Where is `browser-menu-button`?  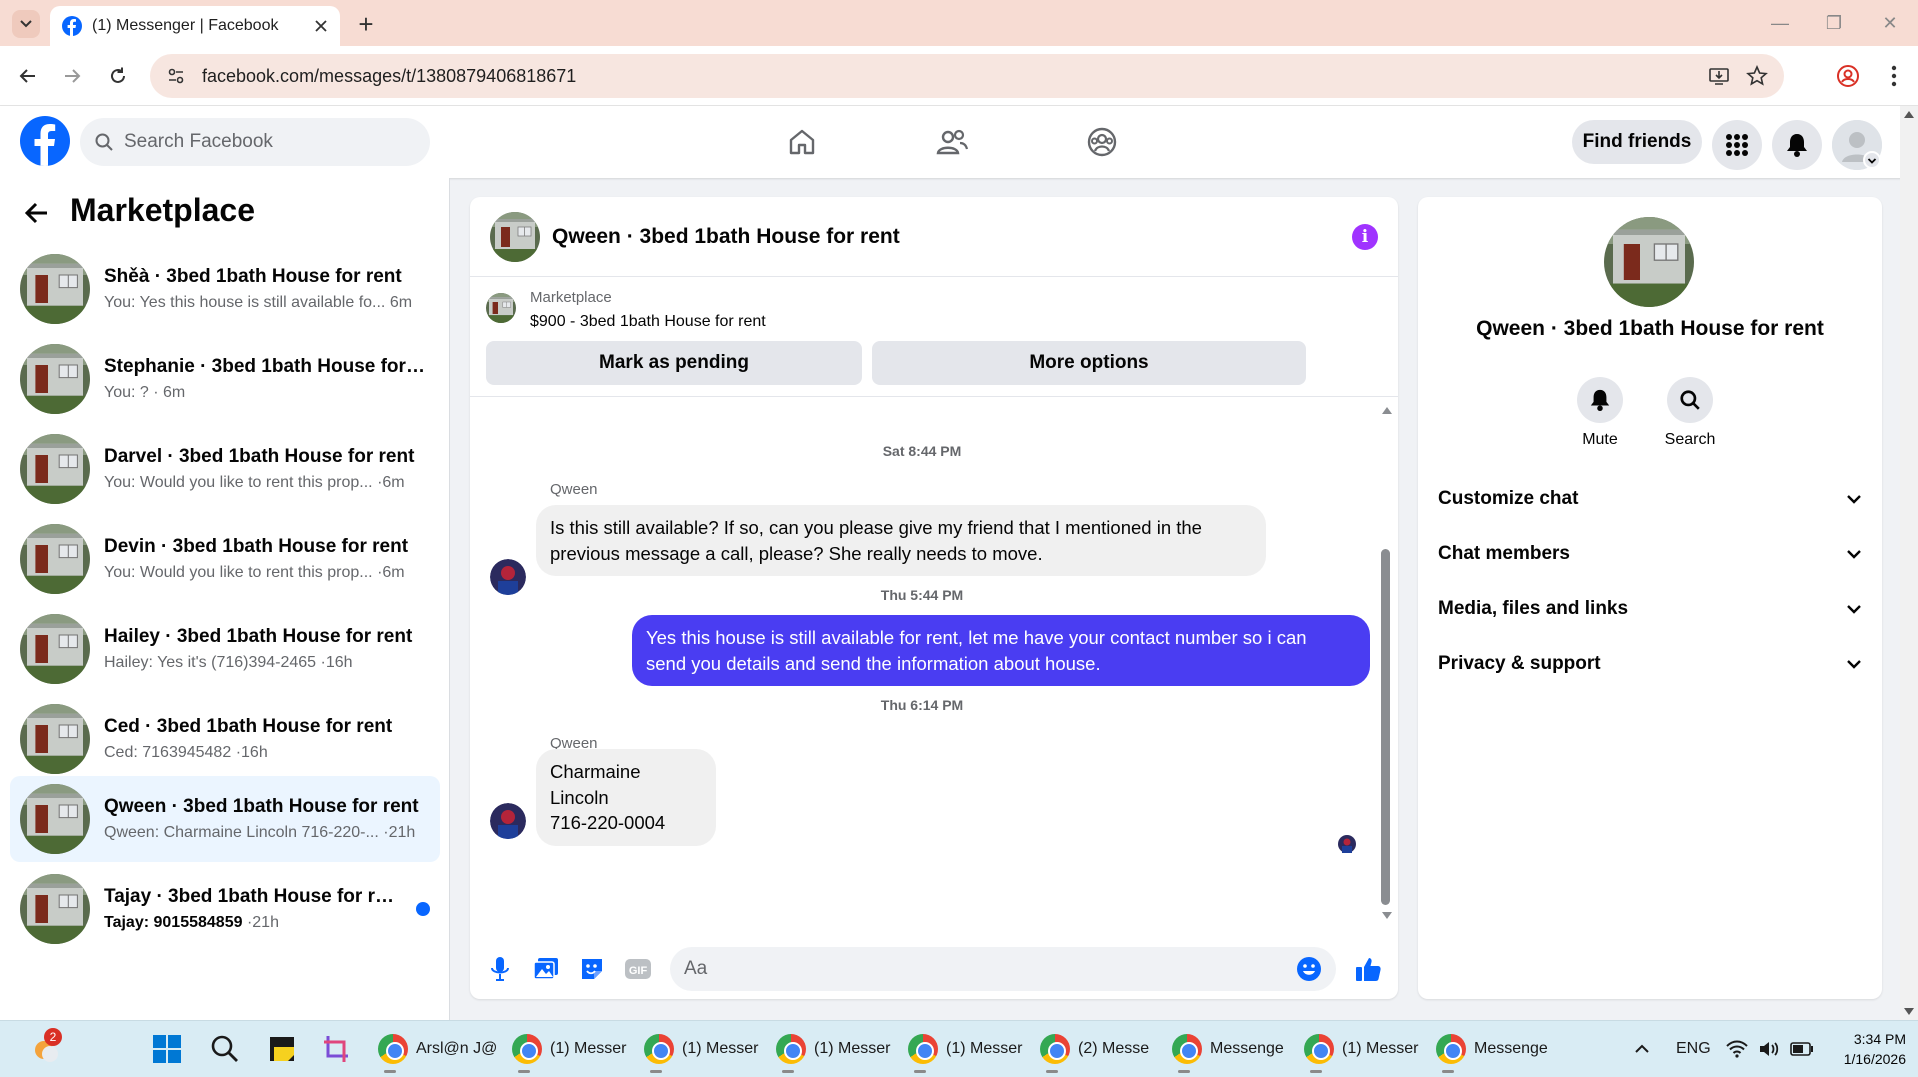 browser-menu-button is located at coordinates (1894, 76).